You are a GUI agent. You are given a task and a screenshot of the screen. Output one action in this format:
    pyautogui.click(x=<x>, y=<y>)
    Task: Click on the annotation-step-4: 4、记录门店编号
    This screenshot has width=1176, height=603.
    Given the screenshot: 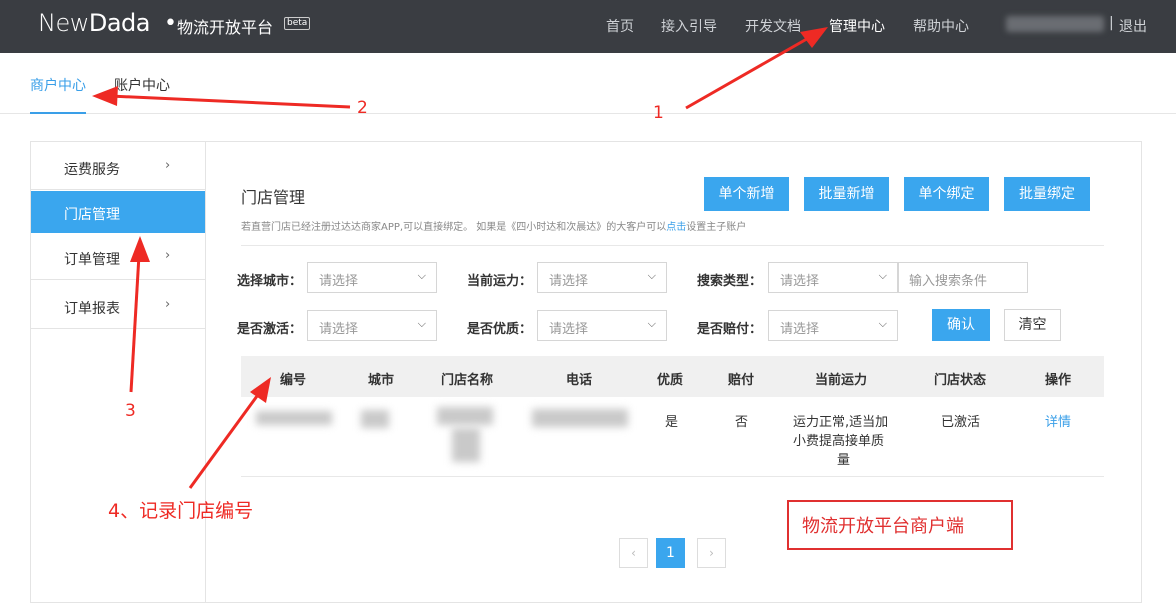 What is the action you would take?
    pyautogui.click(x=181, y=511)
    